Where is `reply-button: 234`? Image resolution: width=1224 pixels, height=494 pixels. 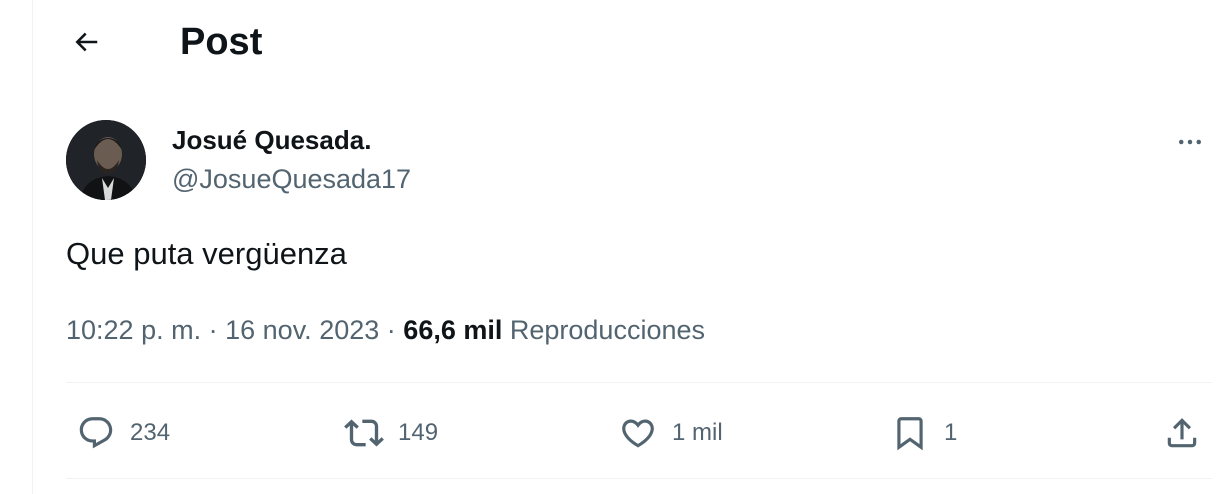 reply-button: 234 is located at coordinates (123, 433).